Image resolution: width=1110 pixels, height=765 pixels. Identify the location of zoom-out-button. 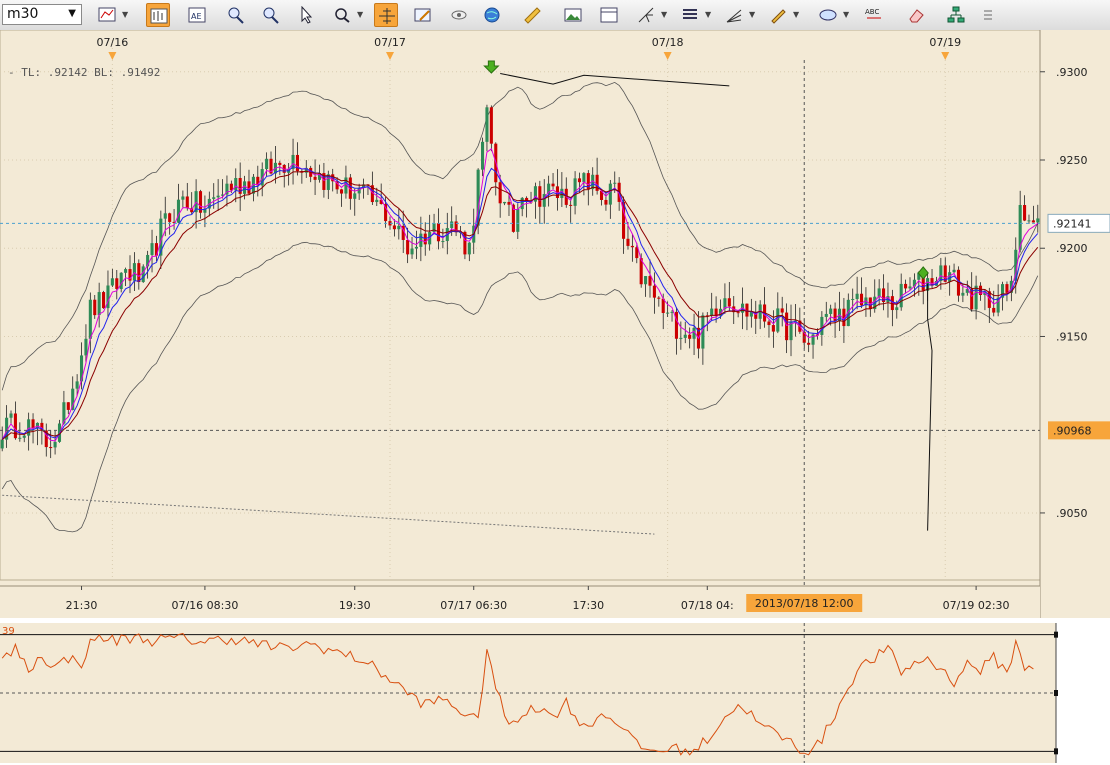
(271, 15).